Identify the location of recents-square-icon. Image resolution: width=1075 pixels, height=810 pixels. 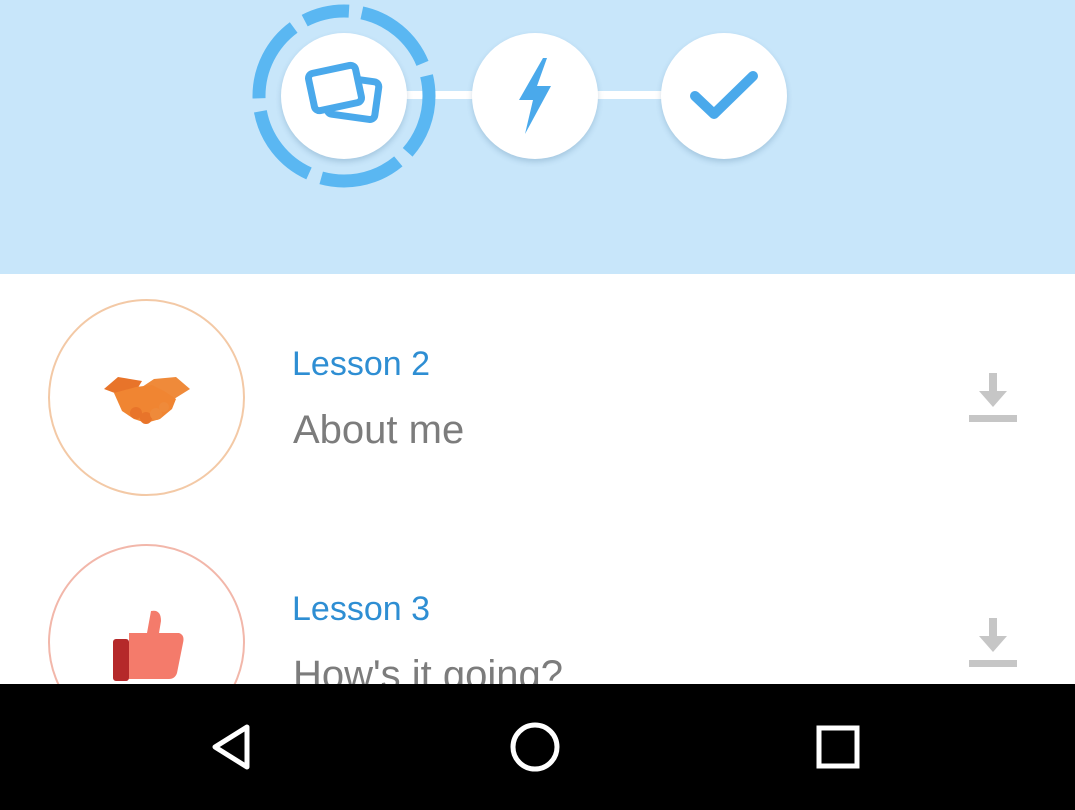
(838, 747).